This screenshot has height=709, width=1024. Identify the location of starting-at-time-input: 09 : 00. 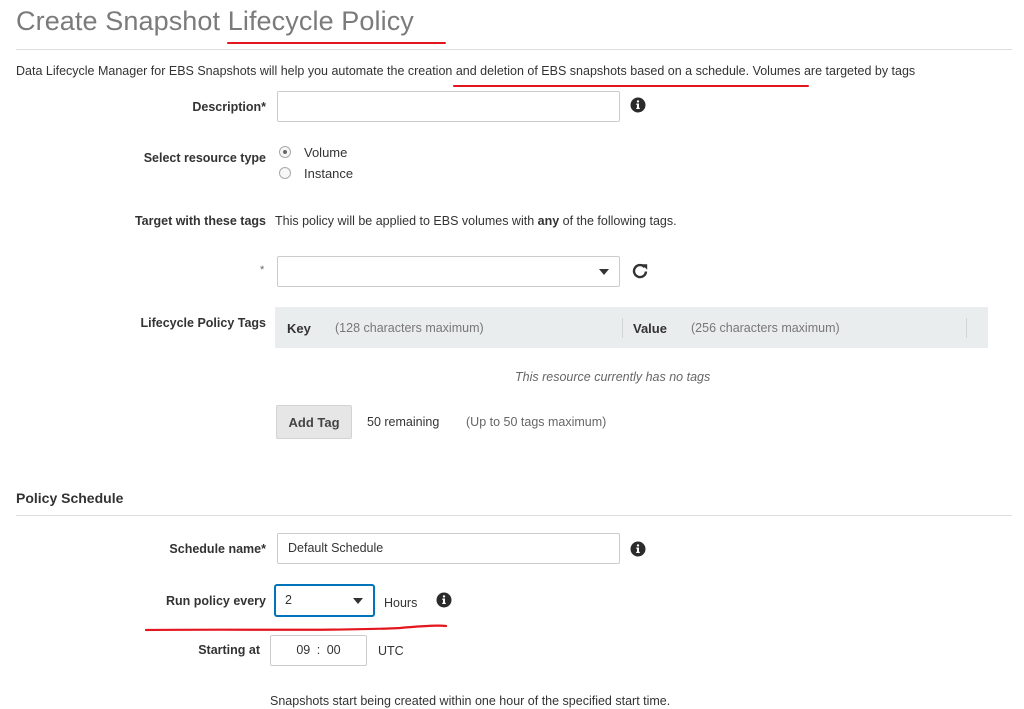
(318, 650).